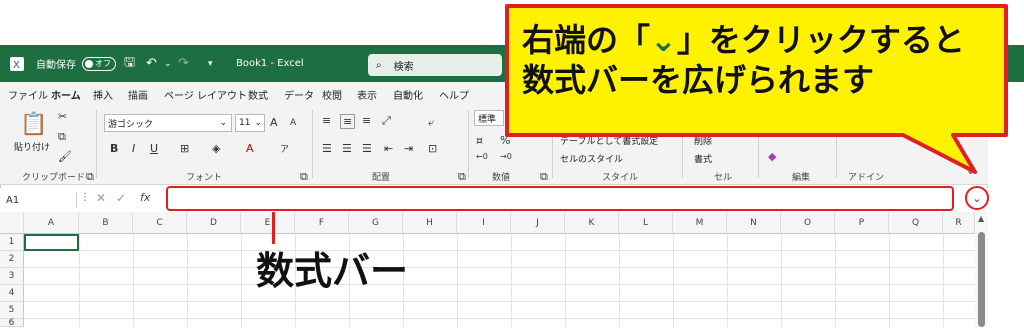 The height and width of the screenshot is (328, 1024). I want to click on orientation-icon: ⤢, so click(386, 121).